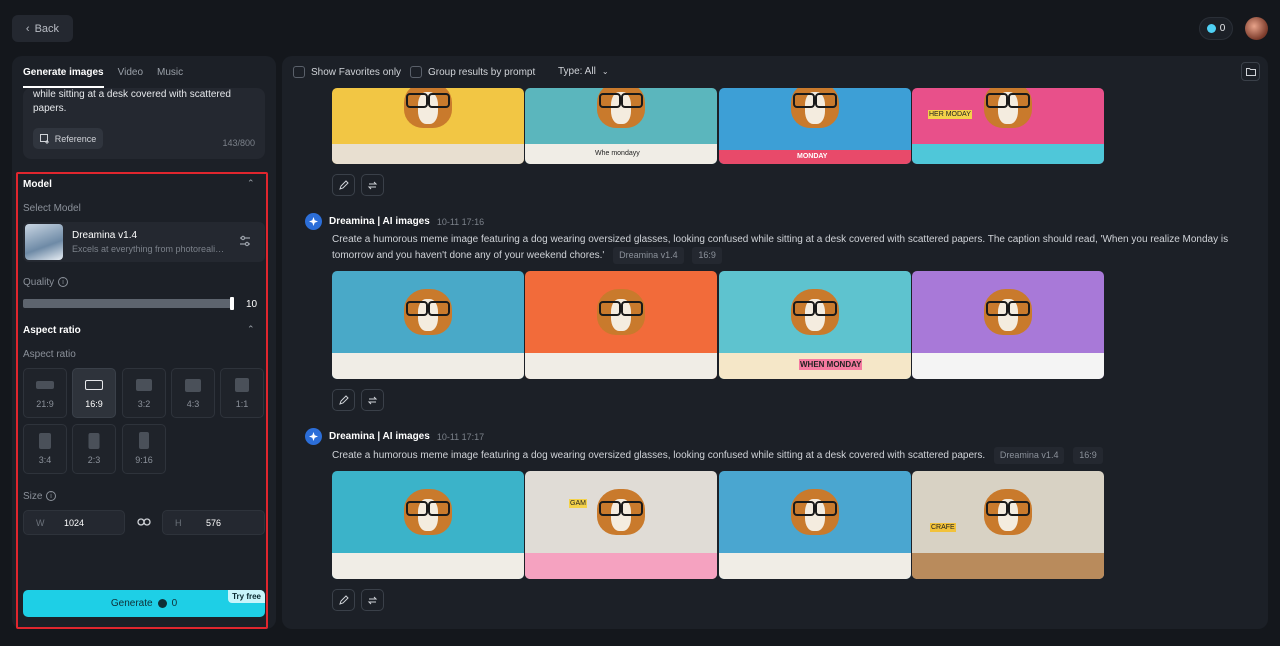 Image resolution: width=1280 pixels, height=646 pixels. Describe the element at coordinates (1256, 28) in the screenshot. I see `avatar` at that location.